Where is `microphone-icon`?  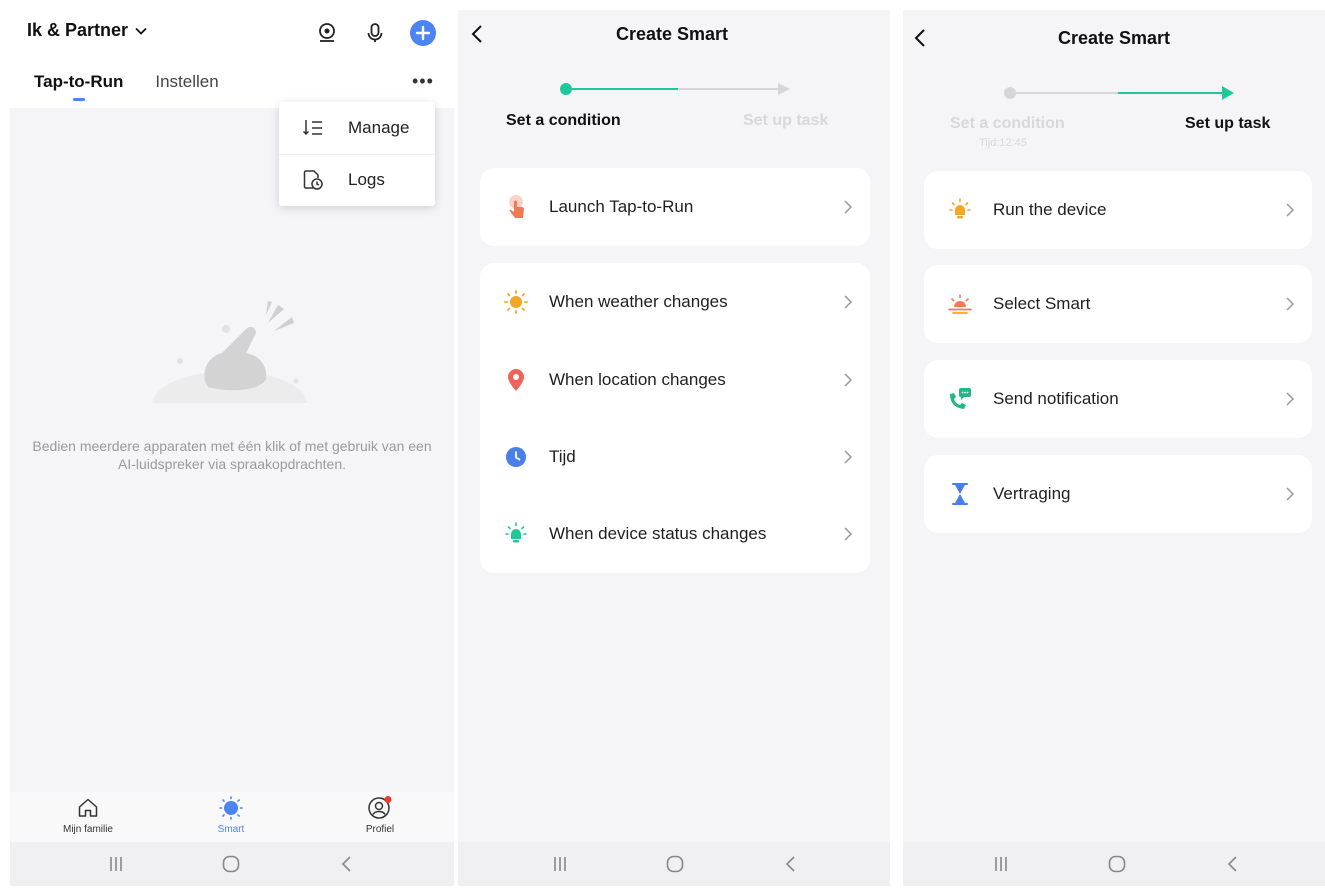 microphone-icon is located at coordinates (375, 33).